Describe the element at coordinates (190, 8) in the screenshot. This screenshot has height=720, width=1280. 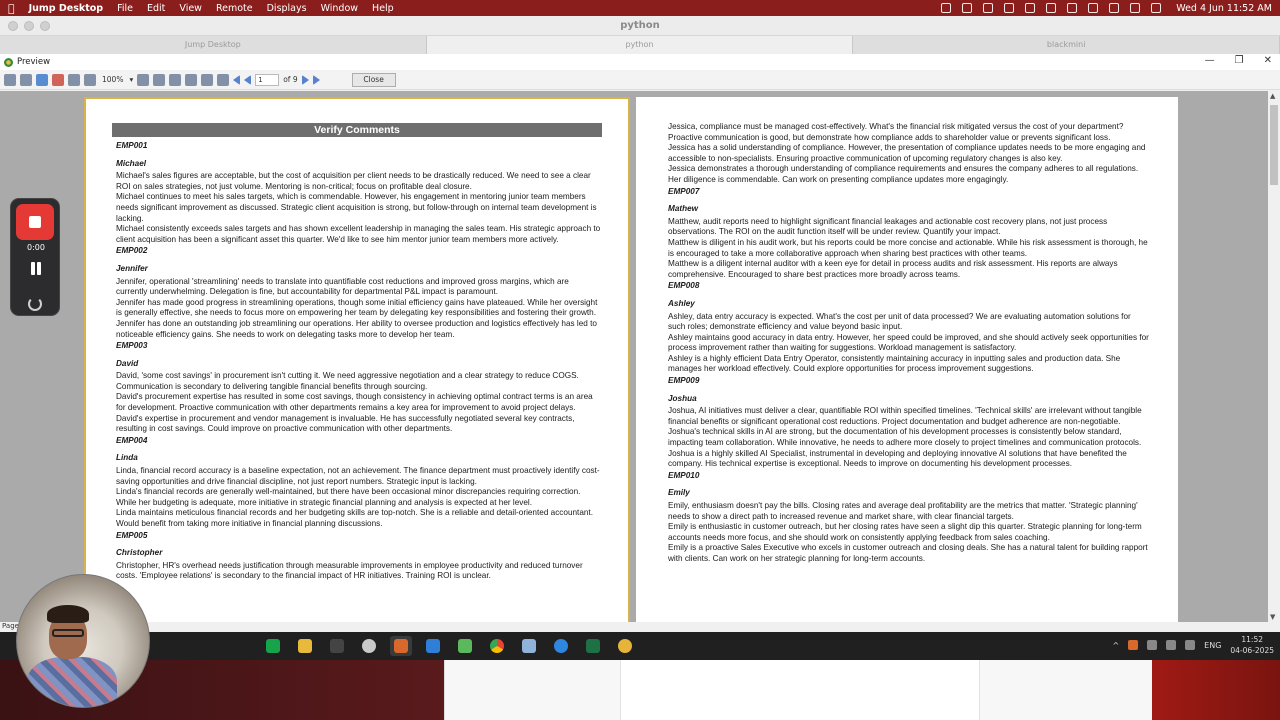
I see `menu-view: View` at that location.